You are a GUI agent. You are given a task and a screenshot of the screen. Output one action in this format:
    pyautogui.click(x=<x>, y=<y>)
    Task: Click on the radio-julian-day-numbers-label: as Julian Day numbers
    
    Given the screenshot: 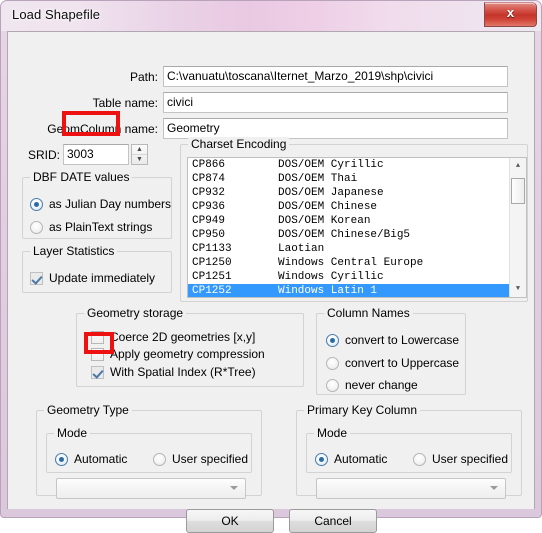 What is the action you would take?
    pyautogui.click(x=110, y=204)
    